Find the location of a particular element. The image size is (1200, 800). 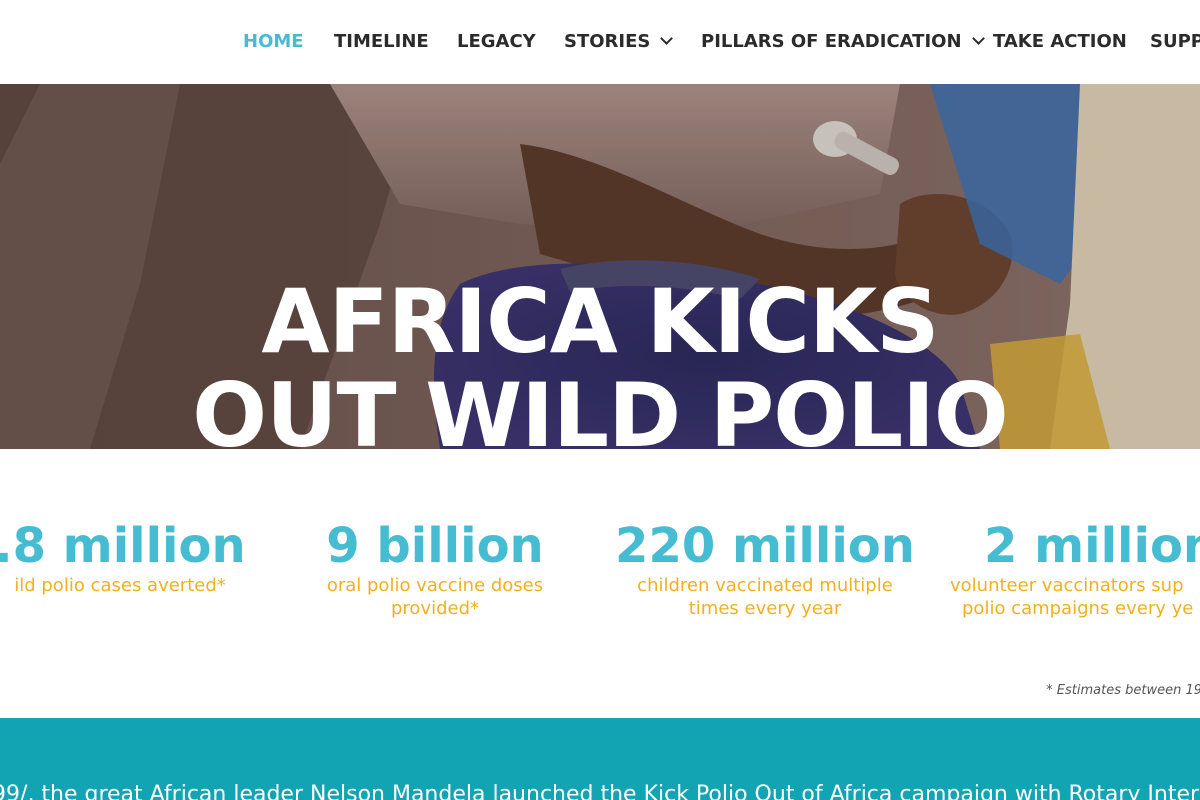

stat-description: polio campaigns every ye is located at coordinates (1078, 608).